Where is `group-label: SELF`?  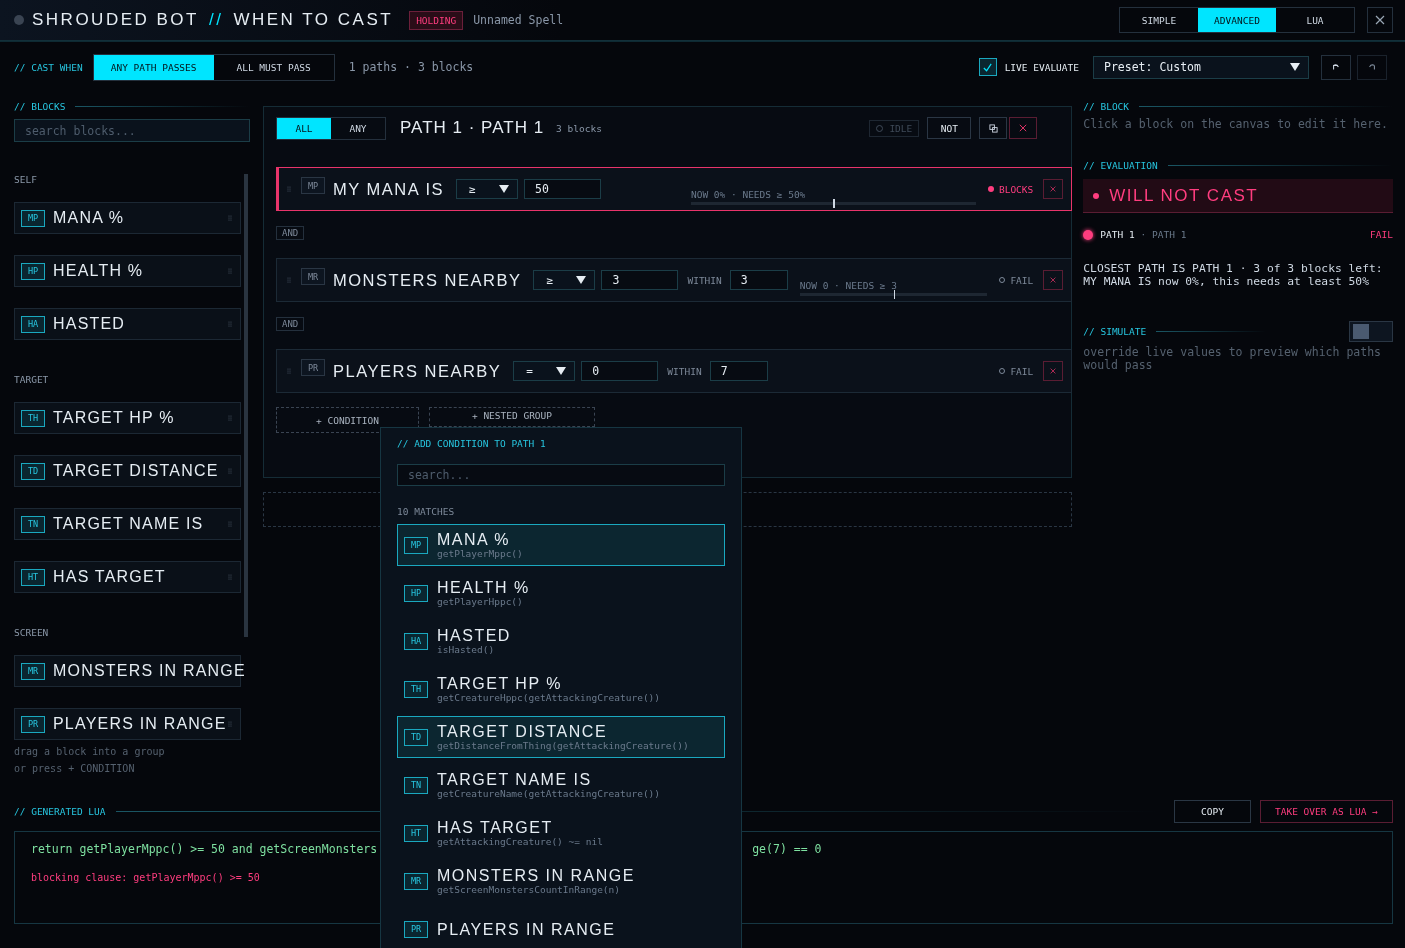
group-label: SELF is located at coordinates (26, 180).